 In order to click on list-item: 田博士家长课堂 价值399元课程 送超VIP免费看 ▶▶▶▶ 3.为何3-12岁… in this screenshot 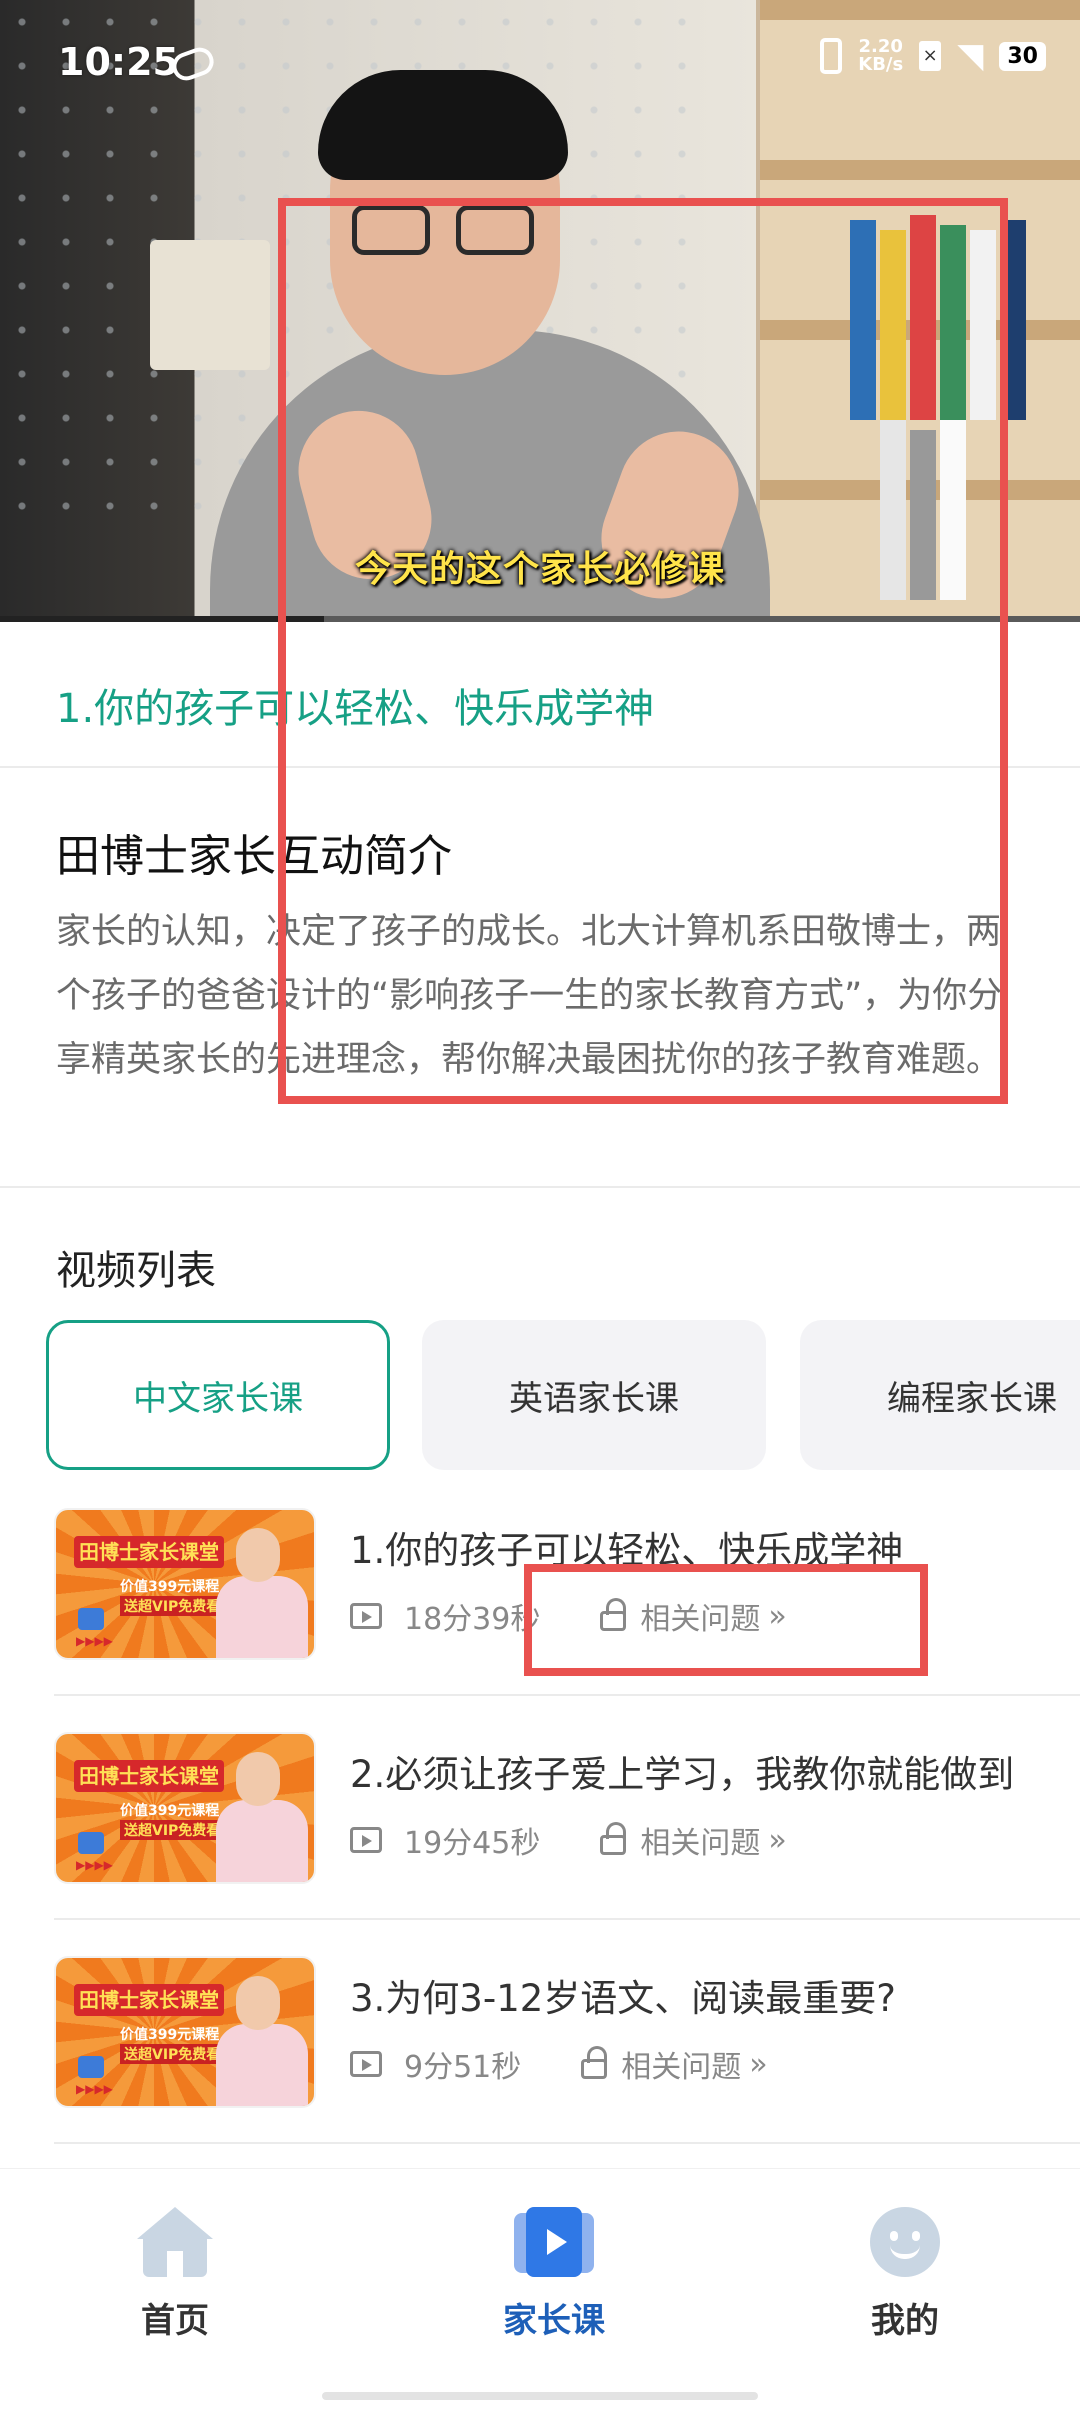, I will do `click(554, 2036)`.